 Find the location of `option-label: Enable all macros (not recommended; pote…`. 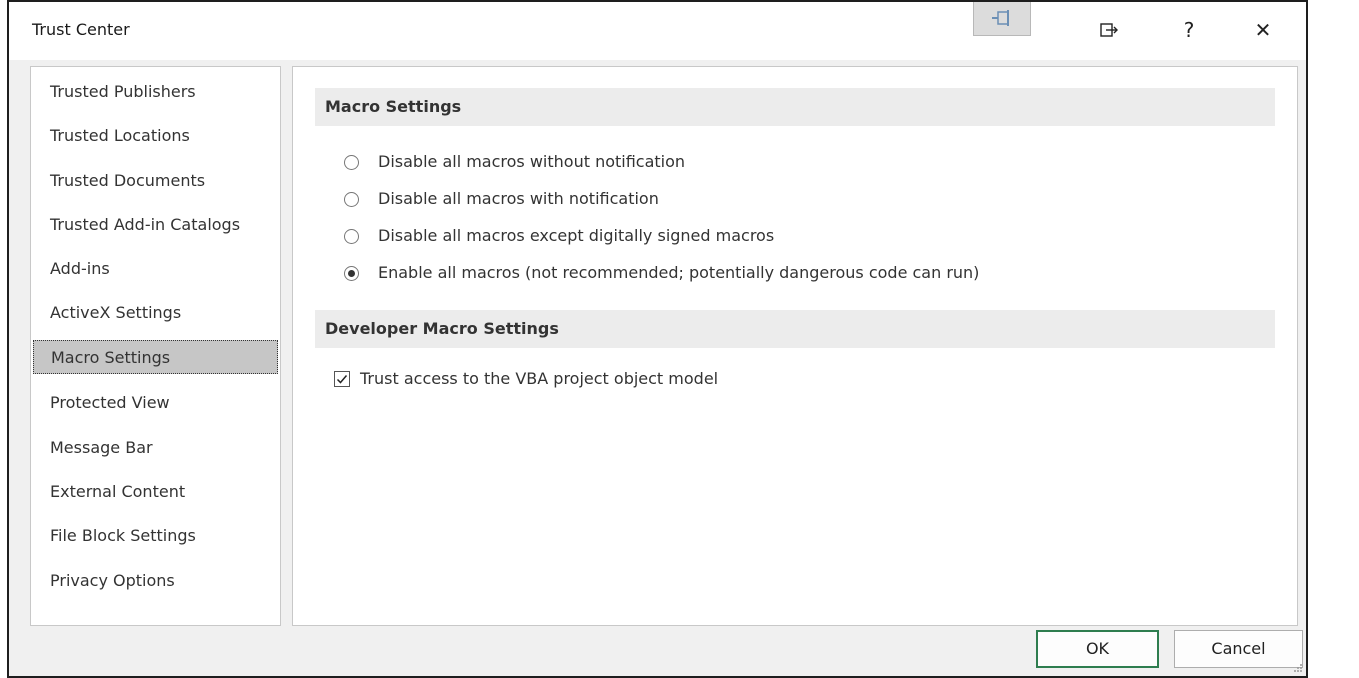

option-label: Enable all macros (not recommended; pote… is located at coordinates (679, 272).